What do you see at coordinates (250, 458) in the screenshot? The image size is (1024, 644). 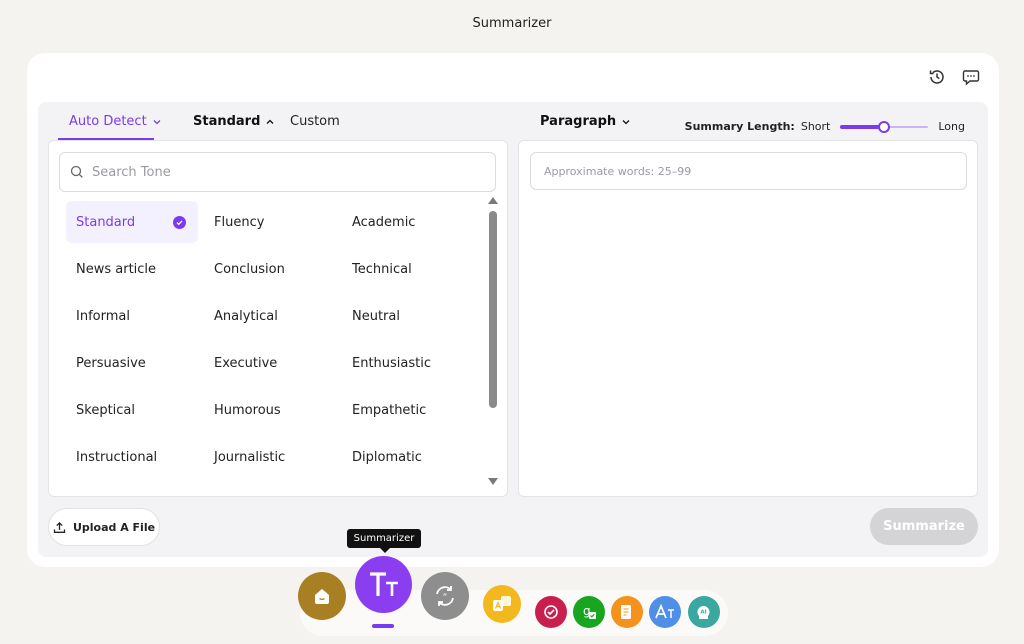 I see `tone-option-label: Journalistic` at bounding box center [250, 458].